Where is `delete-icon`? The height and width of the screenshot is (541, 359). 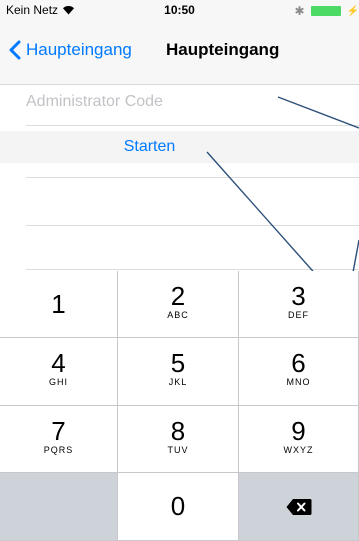
delete-icon is located at coordinates (298, 507).